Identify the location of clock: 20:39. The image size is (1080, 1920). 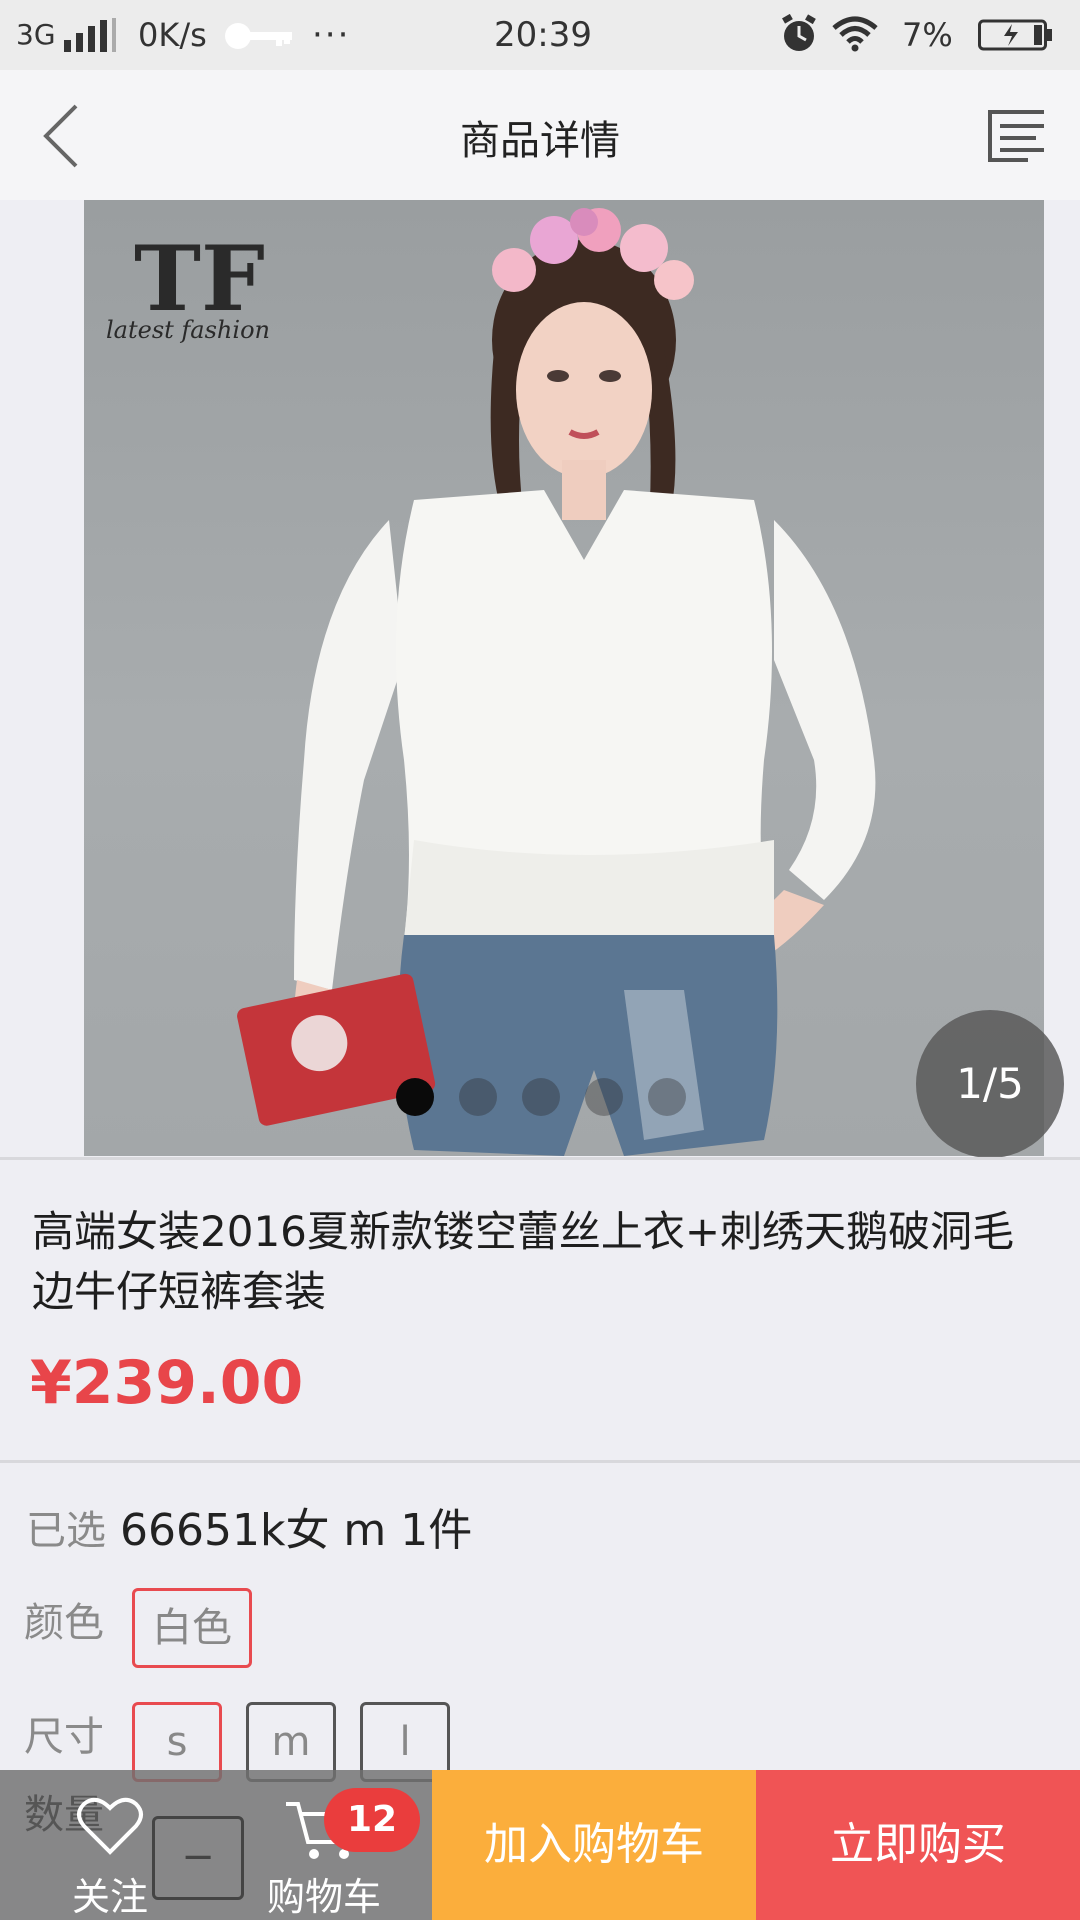
(543, 35).